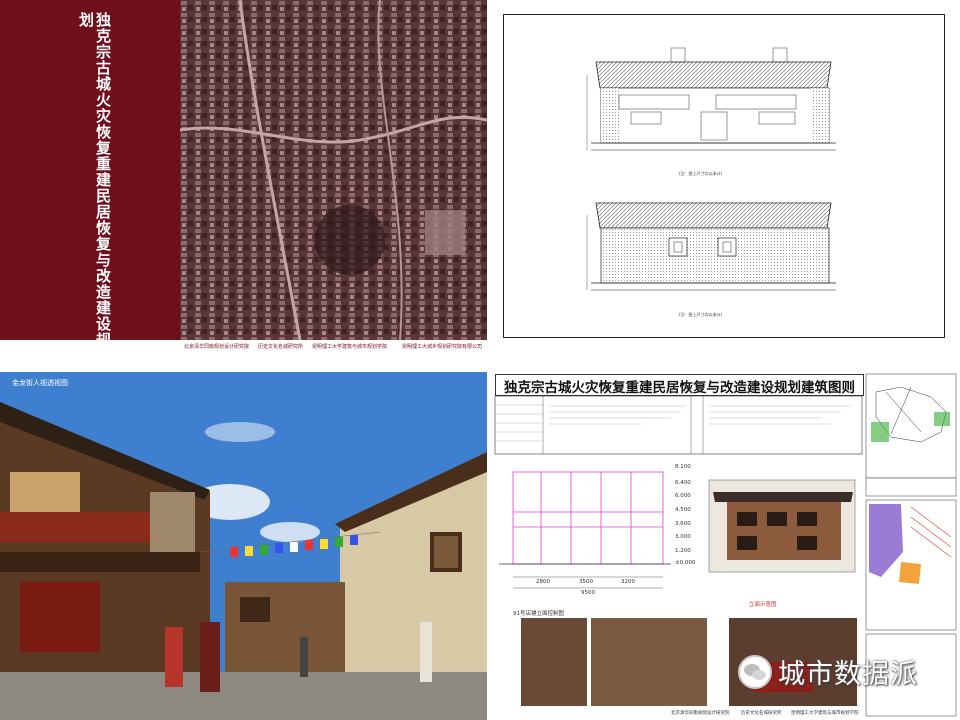 The height and width of the screenshot is (720, 960). I want to click on elevation-label: 91号店铺立面控制图, so click(538, 614).